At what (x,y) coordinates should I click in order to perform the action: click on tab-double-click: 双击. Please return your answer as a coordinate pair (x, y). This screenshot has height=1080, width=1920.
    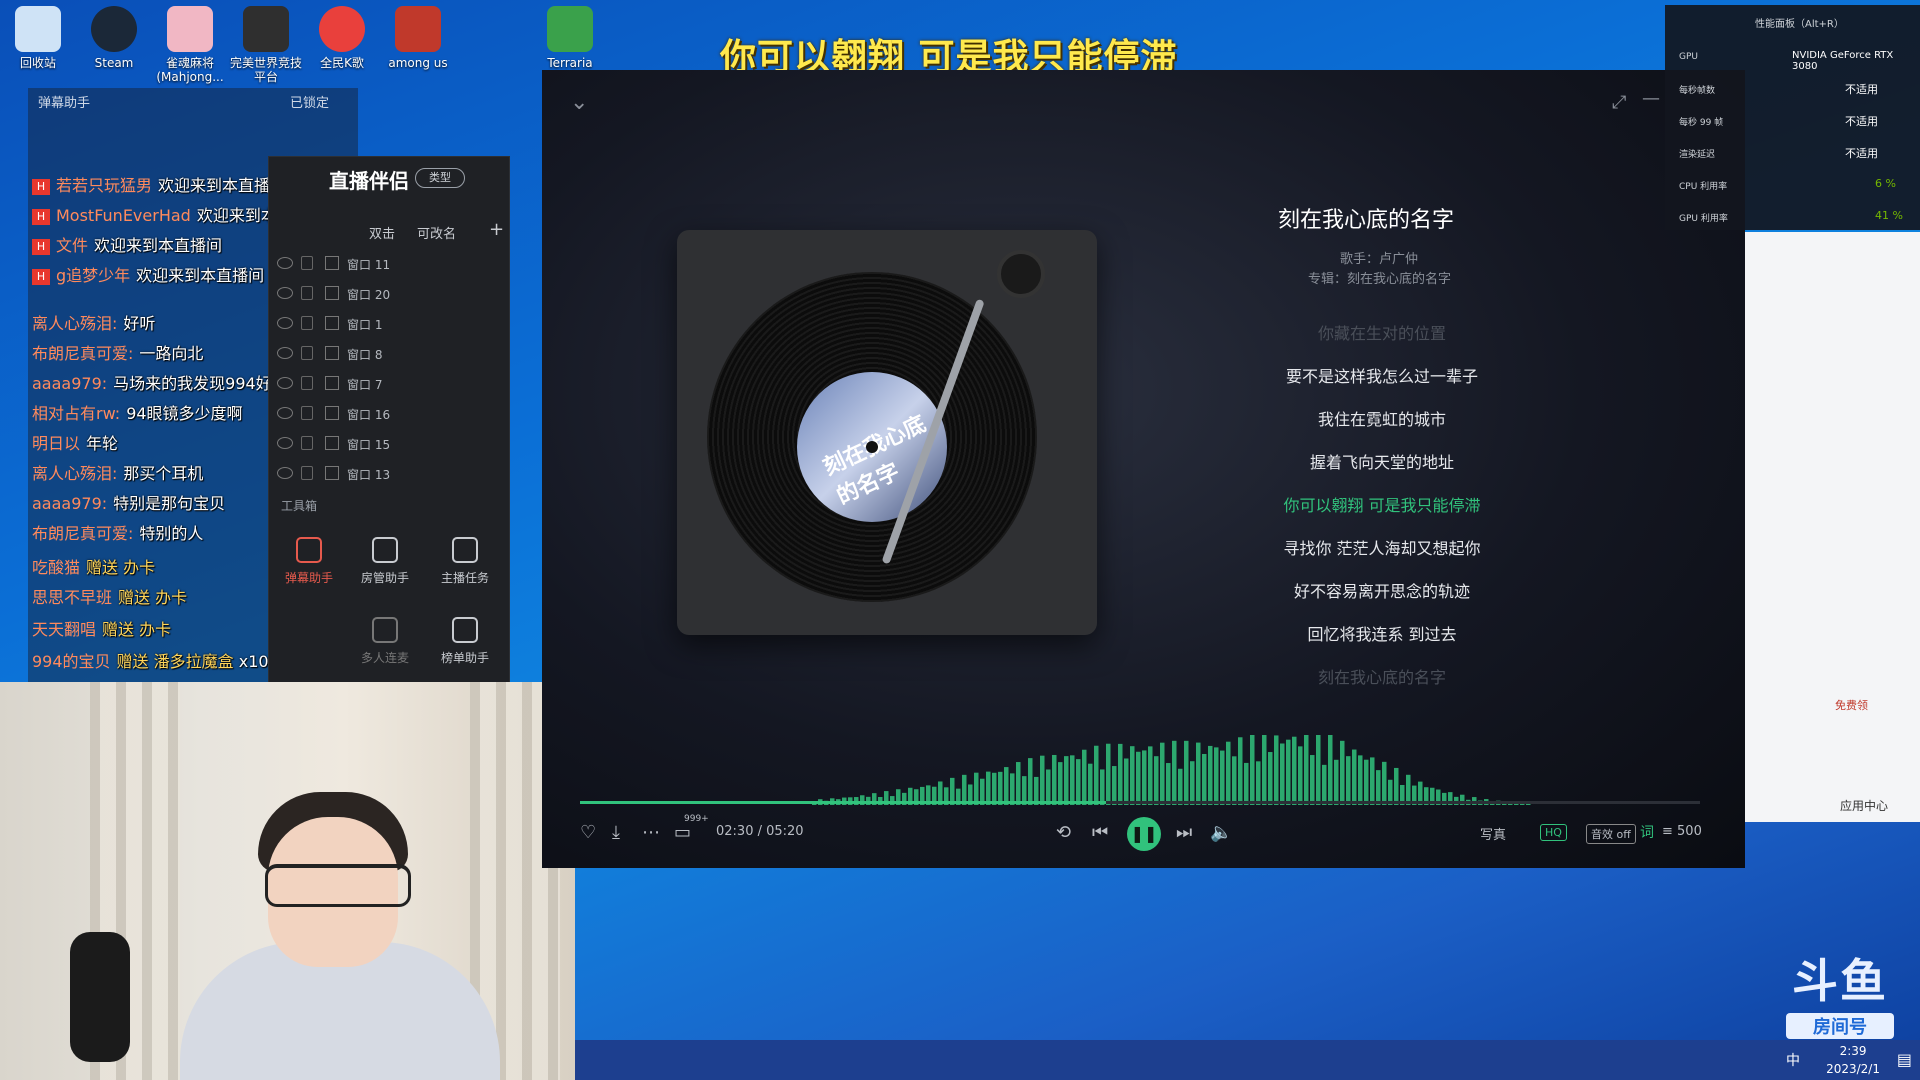
    Looking at the image, I should click on (382, 232).